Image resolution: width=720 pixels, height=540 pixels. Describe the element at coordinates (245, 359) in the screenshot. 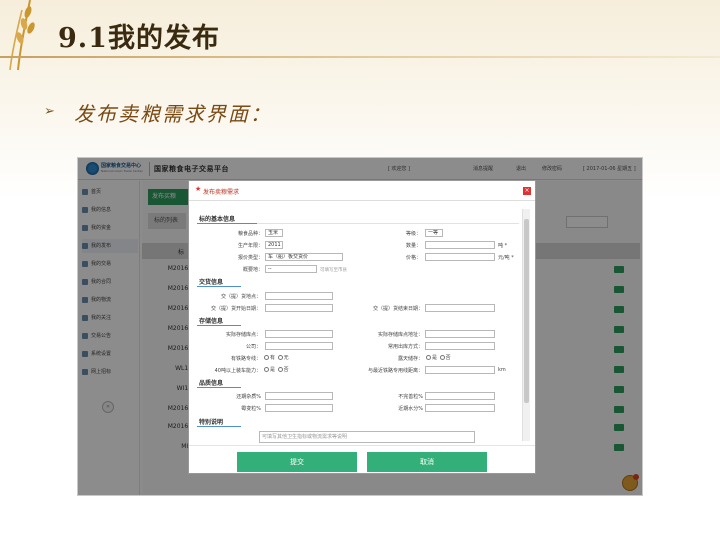

I see `rail-label: 有铁路专线：` at that location.